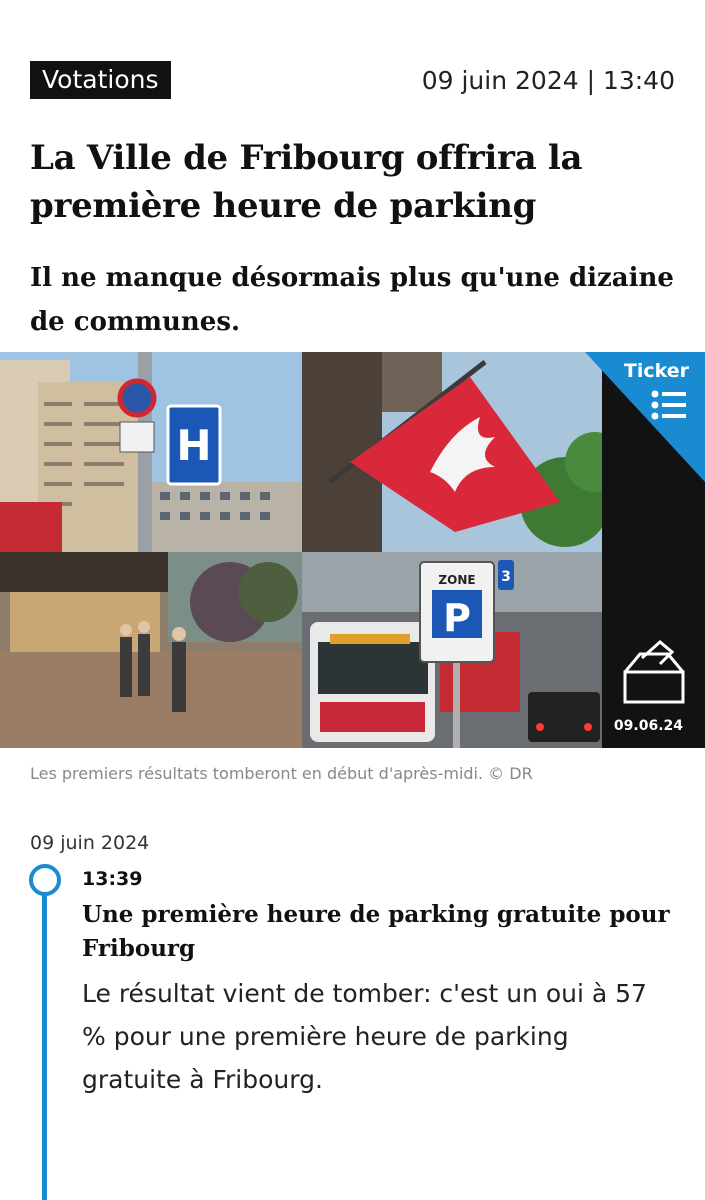  What do you see at coordinates (90, 843) in the screenshot?
I see `feed-date: 09 juin 2024` at bounding box center [90, 843].